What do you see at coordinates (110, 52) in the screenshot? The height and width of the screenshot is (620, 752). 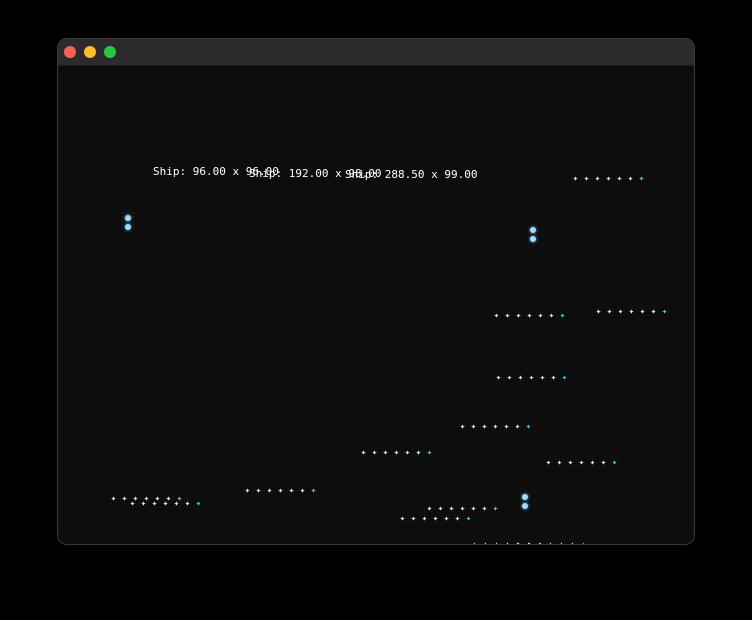 I see `zoom-button` at bounding box center [110, 52].